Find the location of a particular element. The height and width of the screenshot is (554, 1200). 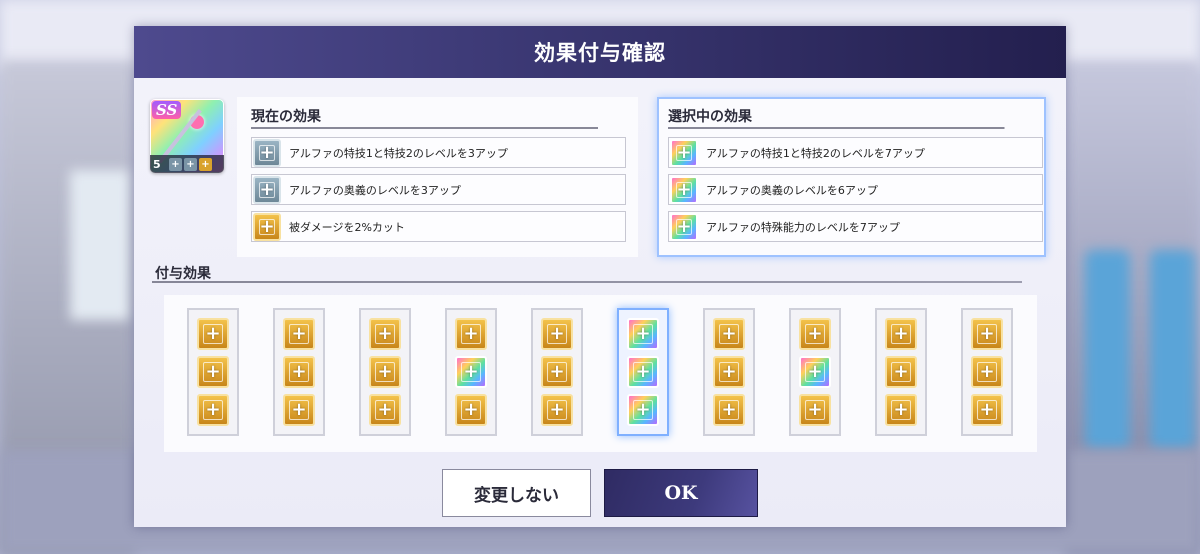

effect-slot-6: + + + is located at coordinates (643, 372).